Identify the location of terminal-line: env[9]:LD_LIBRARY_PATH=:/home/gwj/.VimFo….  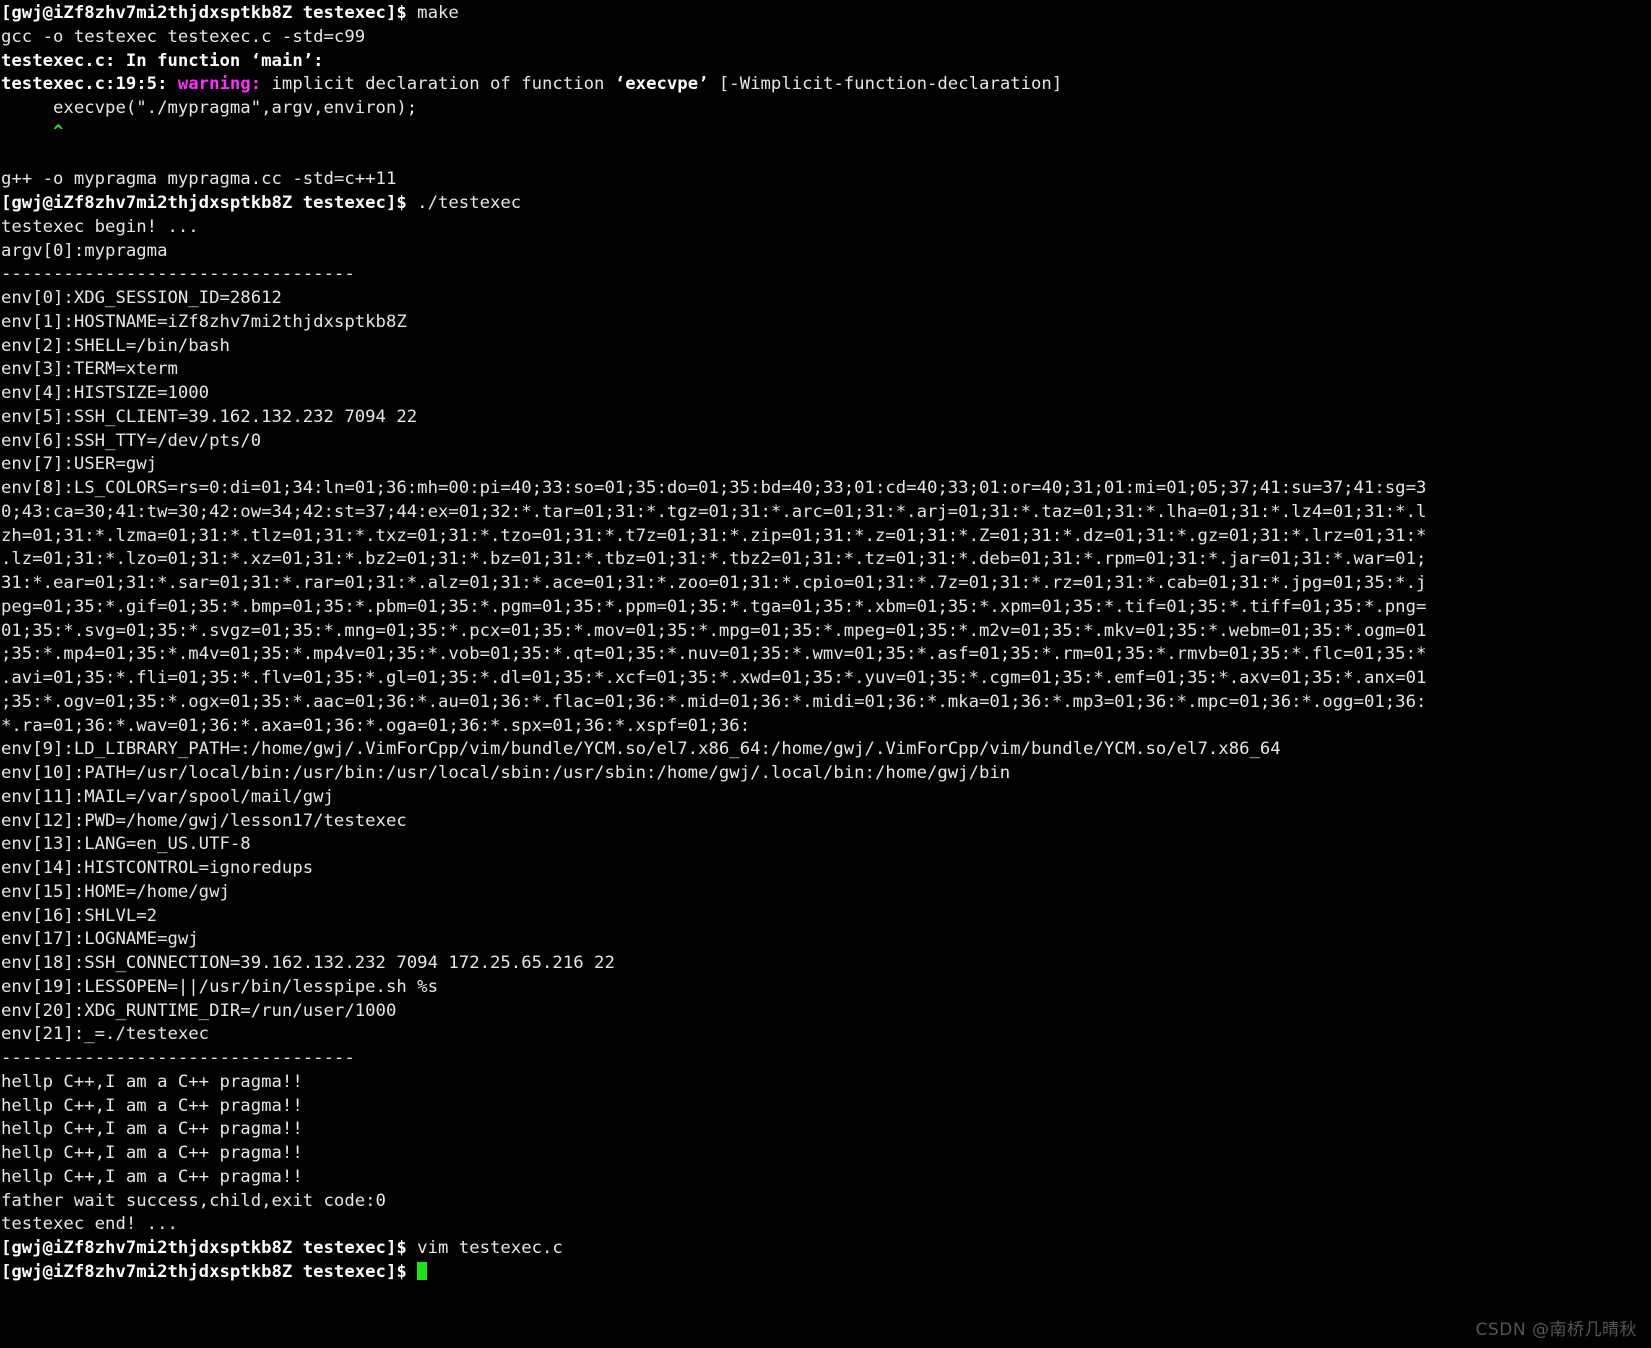
(825, 750).